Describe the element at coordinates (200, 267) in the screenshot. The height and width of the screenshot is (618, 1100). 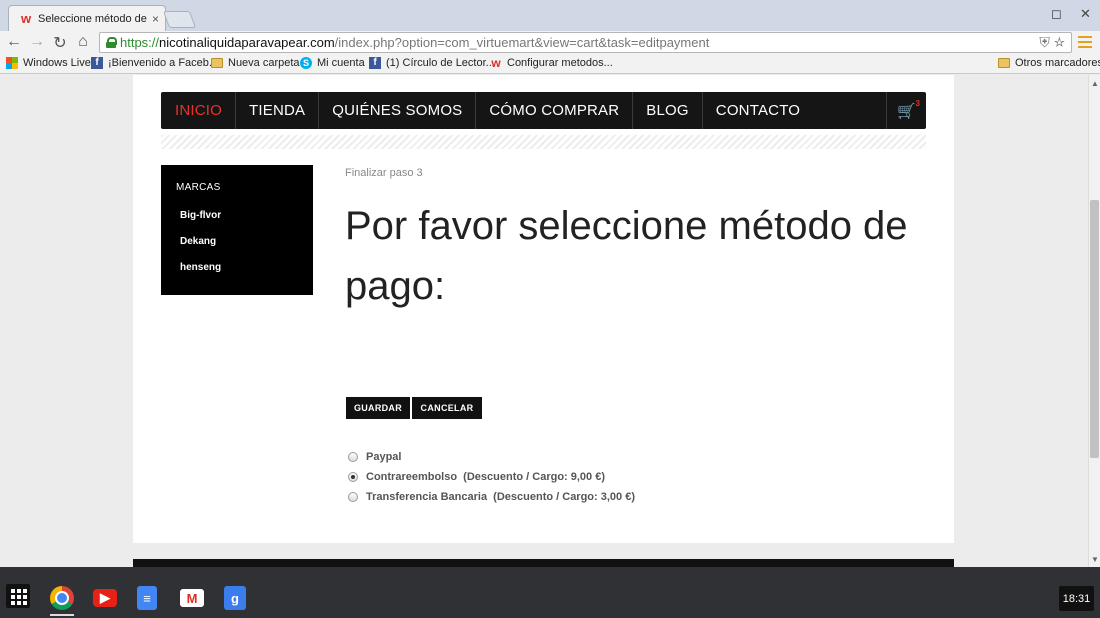
I see `sidebar-brand-link: henseng` at that location.